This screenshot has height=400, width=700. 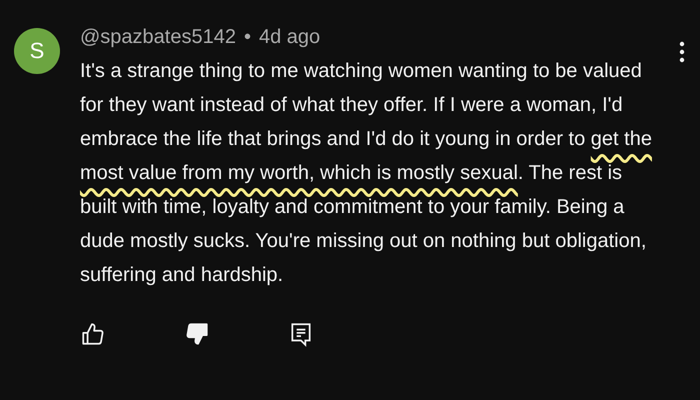 What do you see at coordinates (682, 52) in the screenshot?
I see `more-icon` at bounding box center [682, 52].